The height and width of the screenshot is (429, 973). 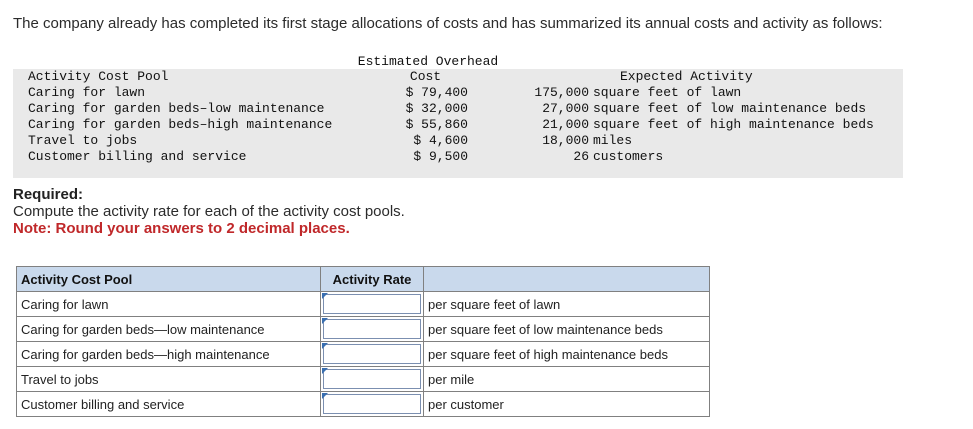 I want to click on summary-cost: $ 79,400, so click(x=436, y=92).